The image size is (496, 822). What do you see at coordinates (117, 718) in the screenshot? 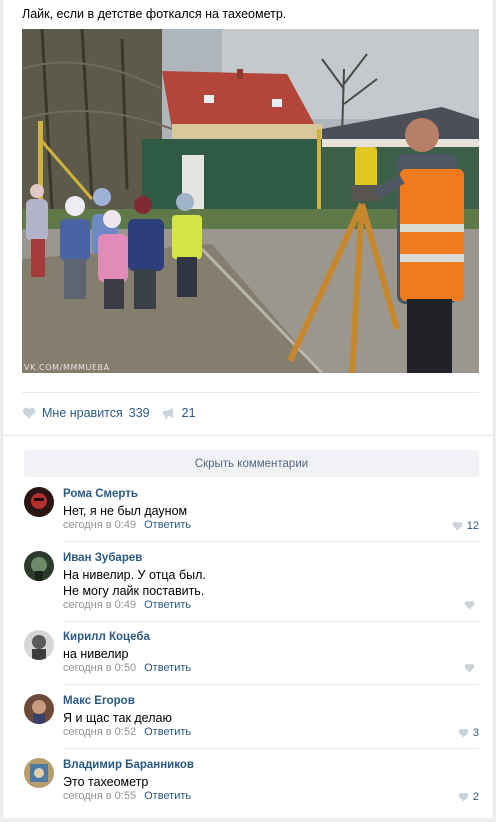
I see `comment-text: Я и щас так делаю` at bounding box center [117, 718].